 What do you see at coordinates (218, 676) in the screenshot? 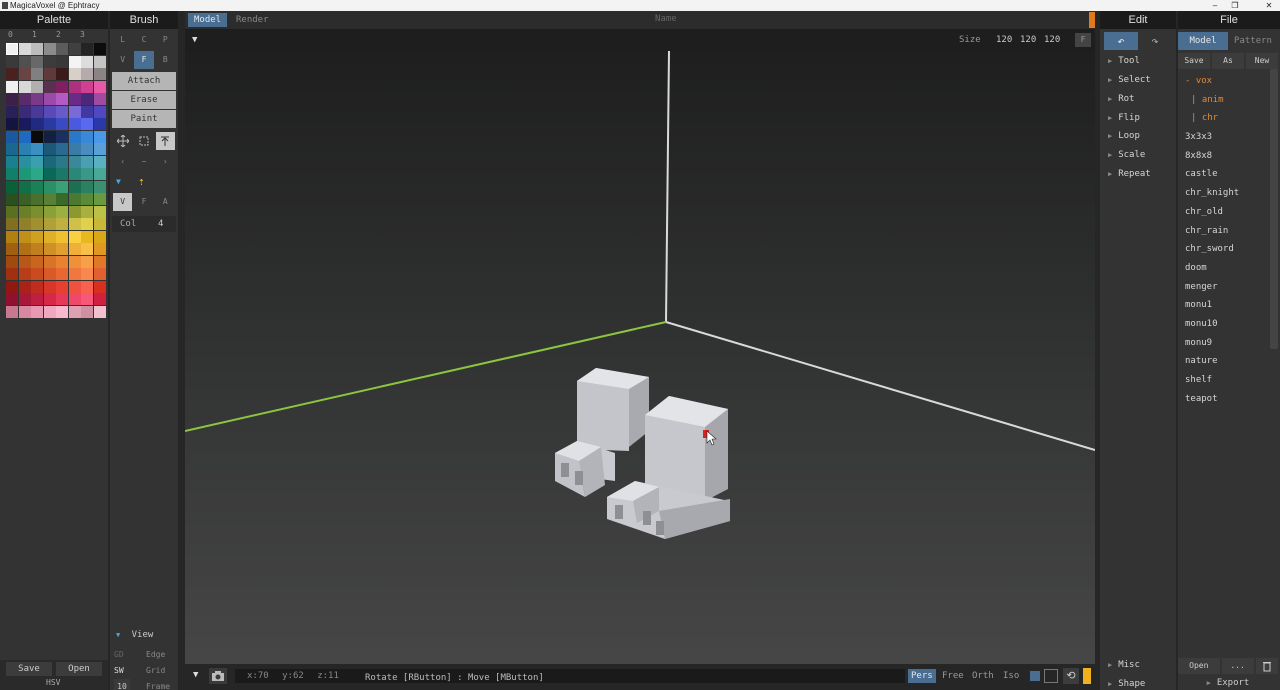
I see `screenshot-button` at bounding box center [218, 676].